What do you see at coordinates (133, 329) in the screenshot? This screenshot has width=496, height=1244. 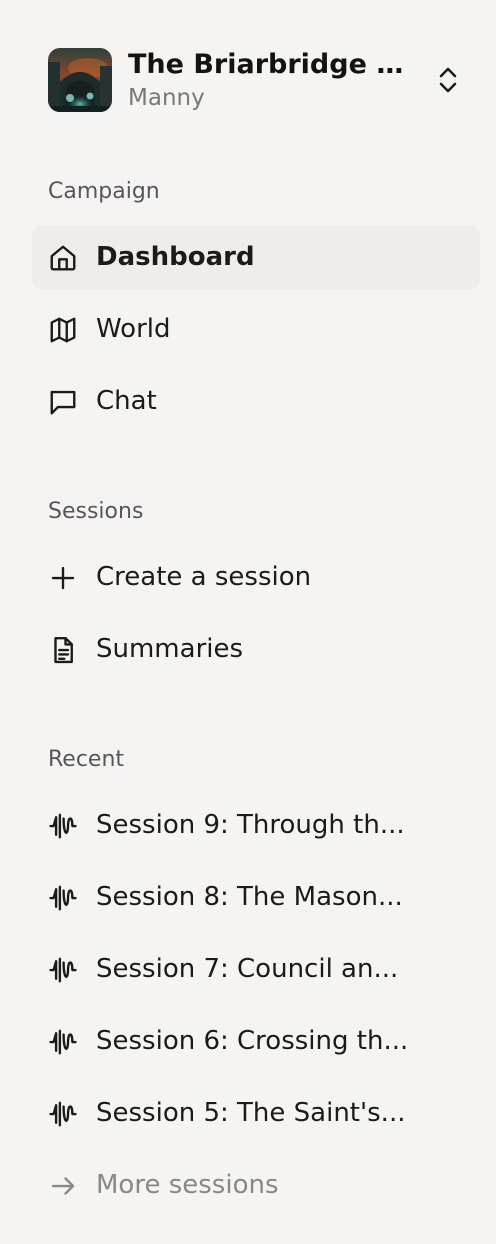 I see `nav-item-label: World` at bounding box center [133, 329].